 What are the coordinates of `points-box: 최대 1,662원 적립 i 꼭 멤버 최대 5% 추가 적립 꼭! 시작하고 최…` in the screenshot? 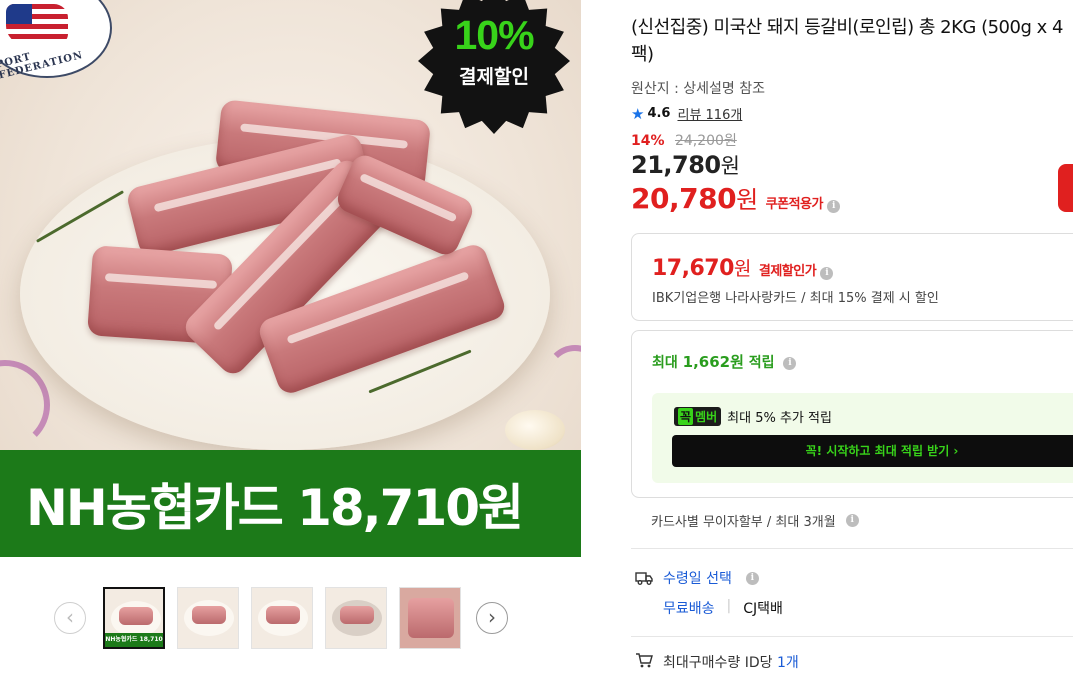 It's located at (852, 414).